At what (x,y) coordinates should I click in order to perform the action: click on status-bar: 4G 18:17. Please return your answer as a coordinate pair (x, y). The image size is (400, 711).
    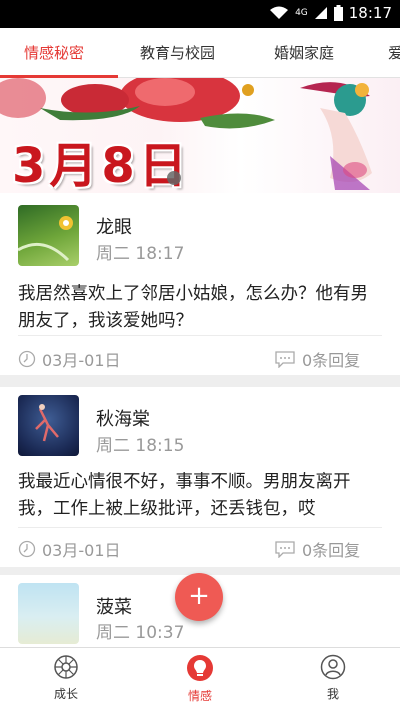
    Looking at the image, I should click on (200, 14).